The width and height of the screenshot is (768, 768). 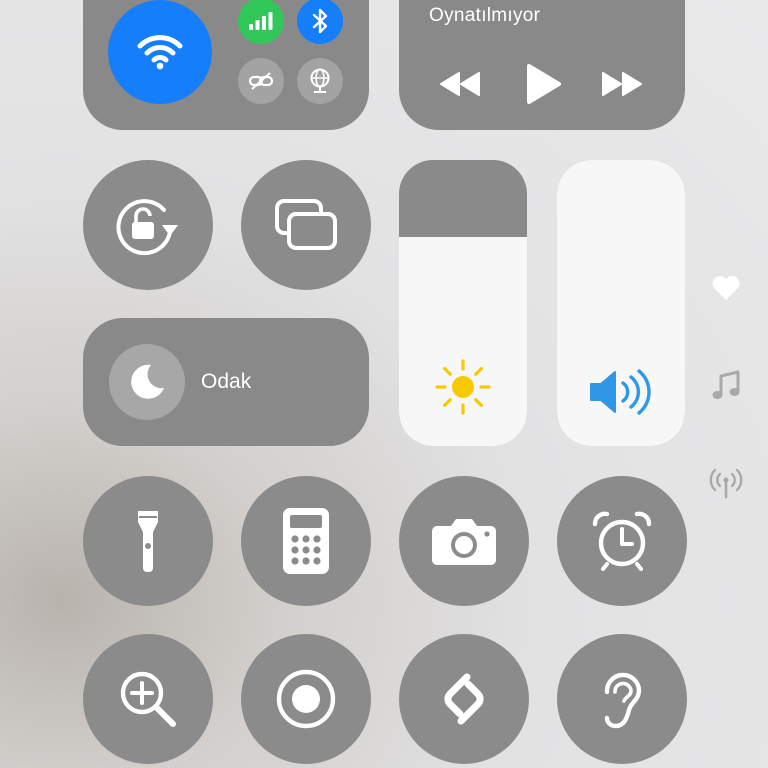 I want to click on side-page-music, so click(x=726, y=386).